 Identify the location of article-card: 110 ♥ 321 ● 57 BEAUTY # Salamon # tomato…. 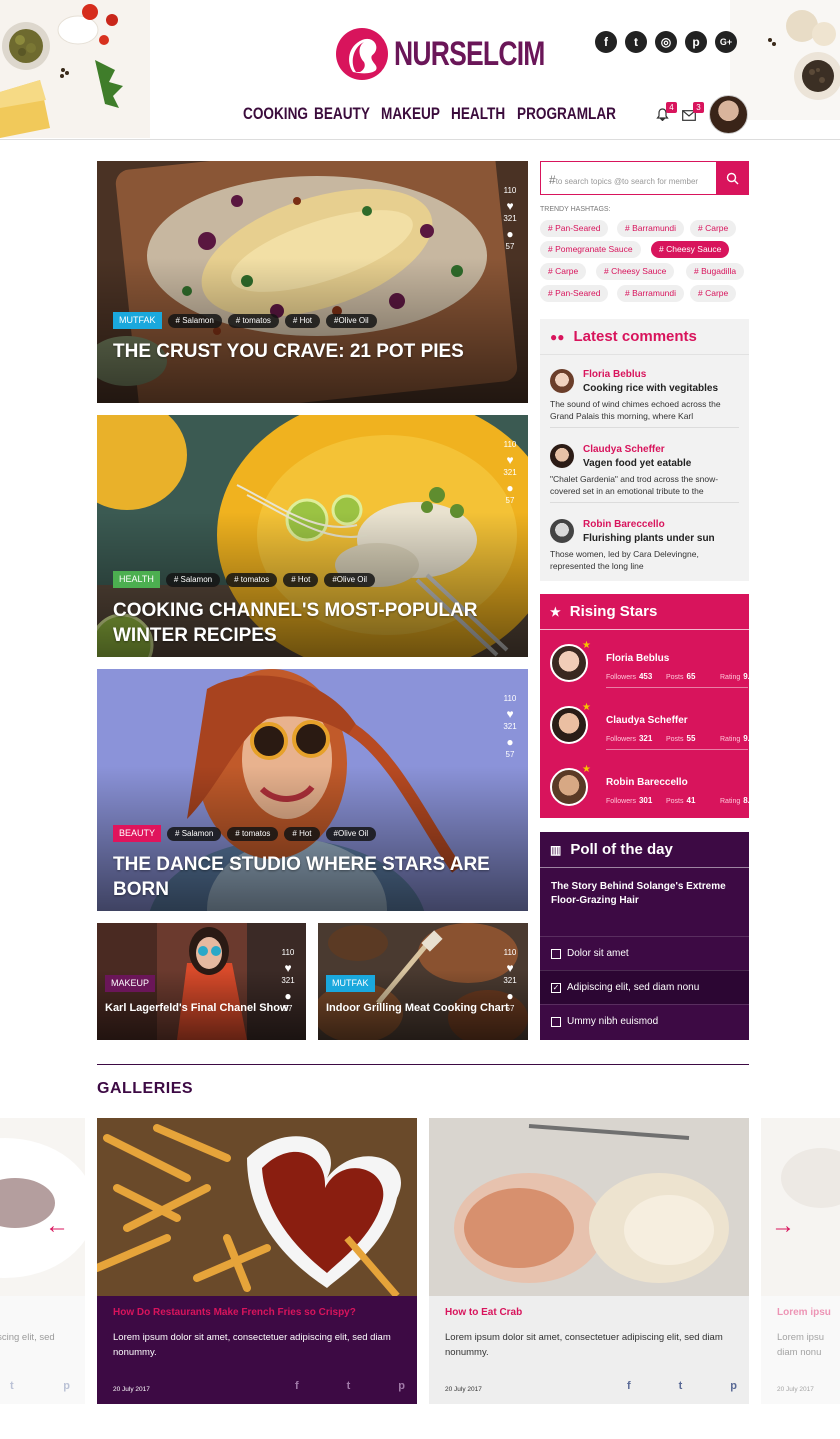
(312, 790).